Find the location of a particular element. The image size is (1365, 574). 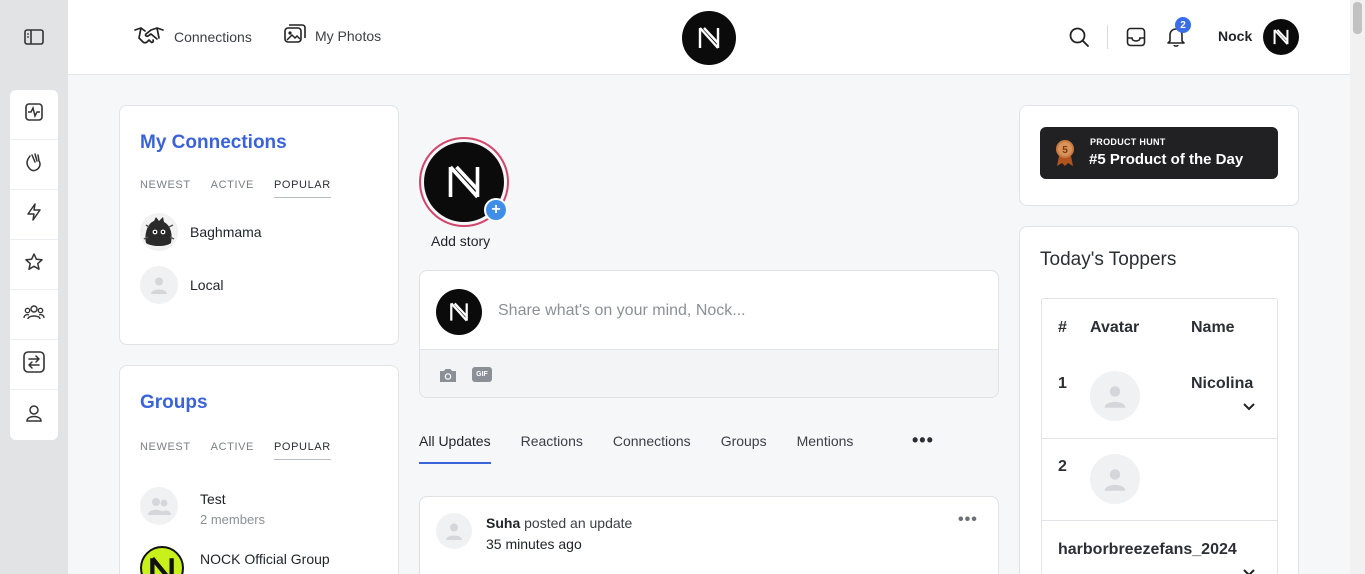

page-scrollbar is located at coordinates (1357, 287).